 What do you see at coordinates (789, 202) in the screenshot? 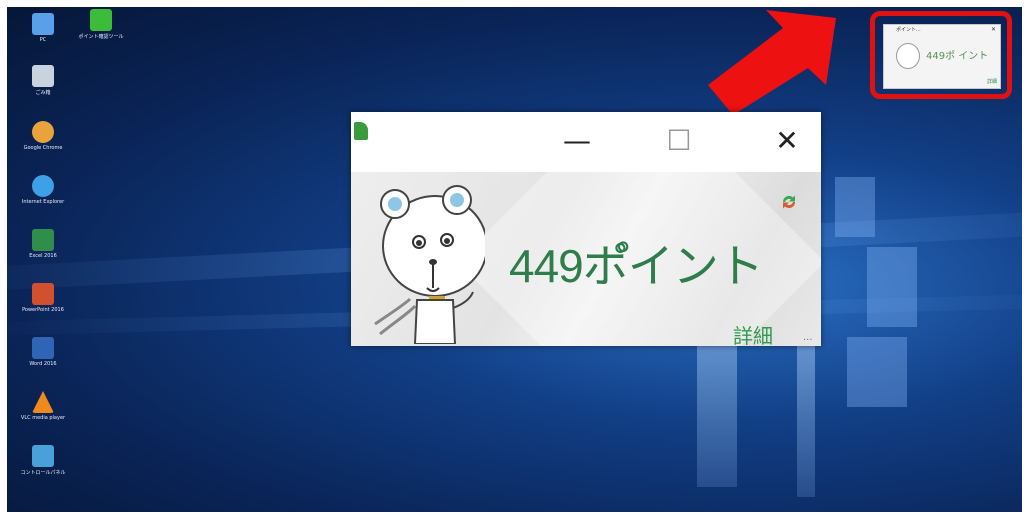
I see `refresh-icon` at bounding box center [789, 202].